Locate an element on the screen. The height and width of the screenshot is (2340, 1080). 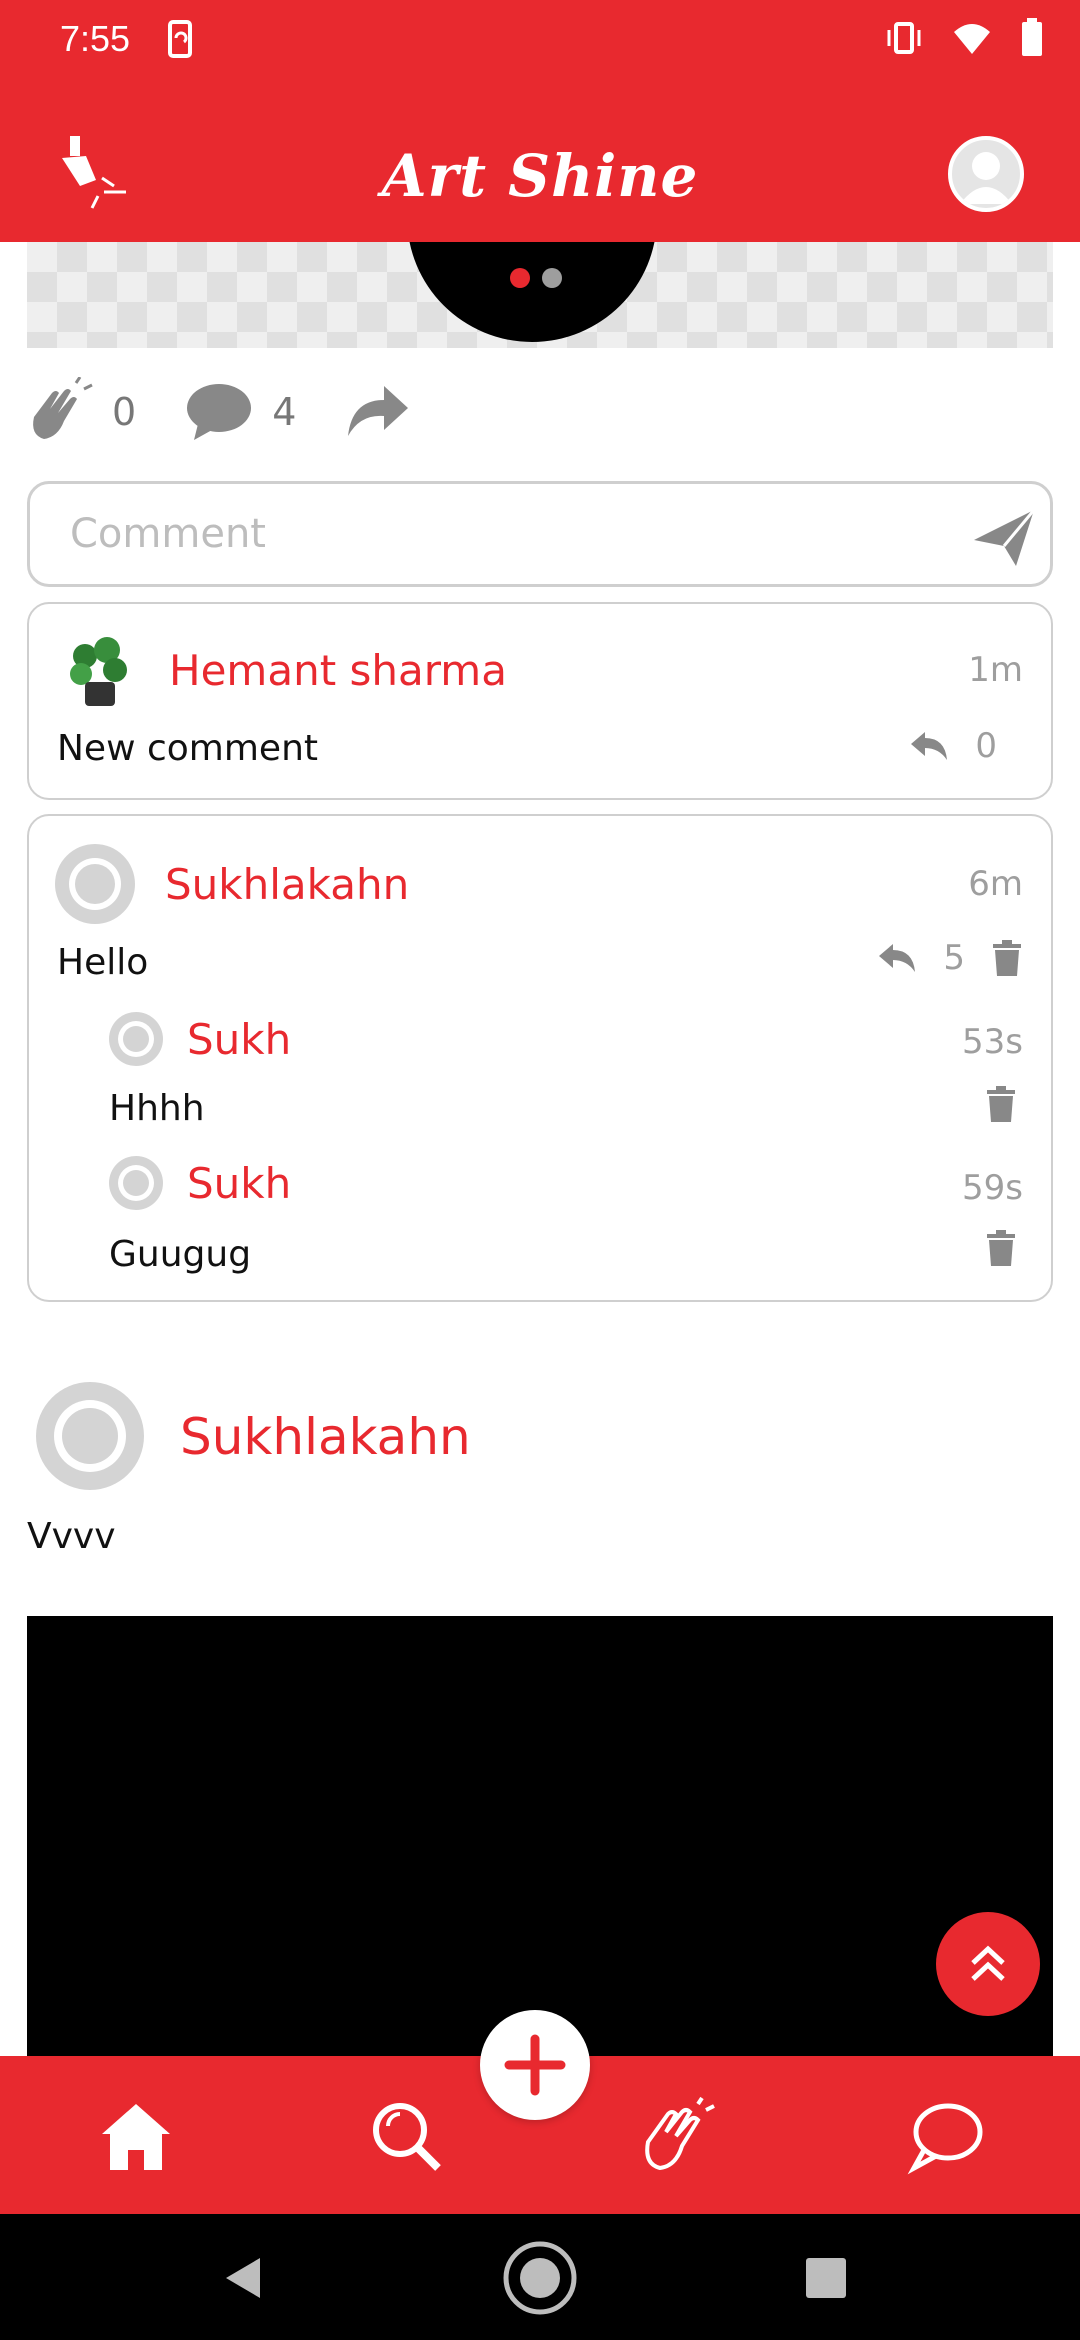
reply-time: 53s is located at coordinates (992, 1042).